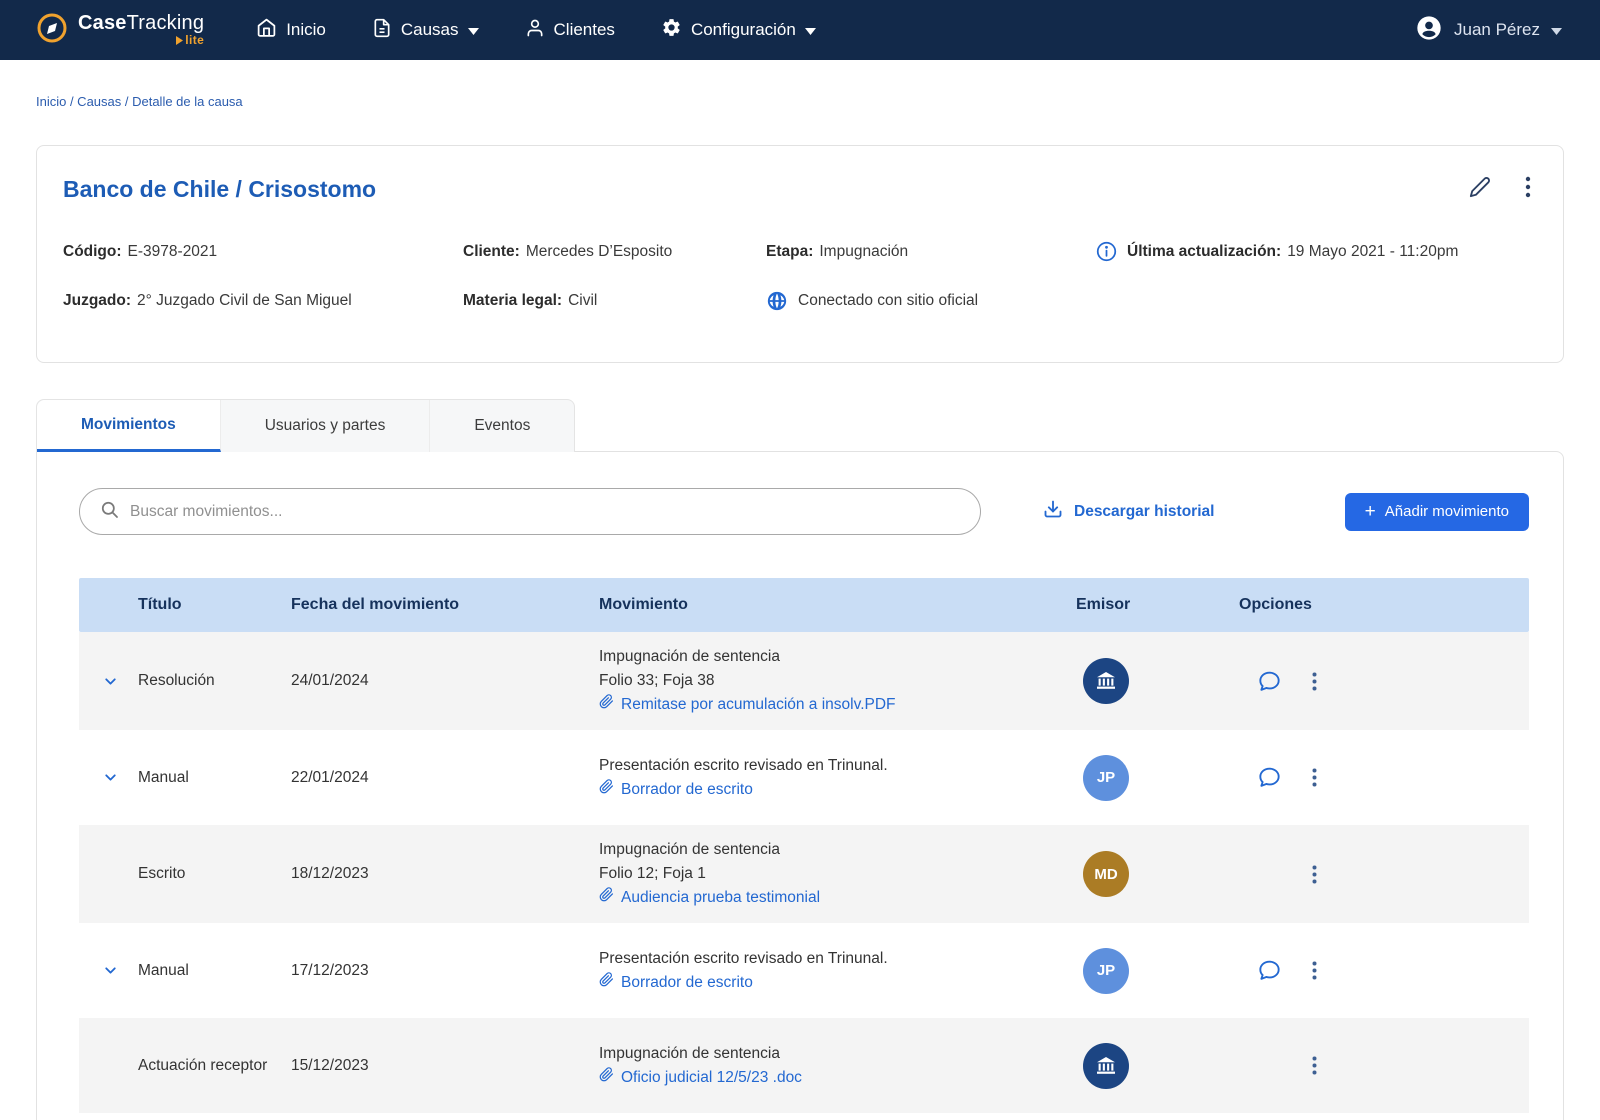 The image size is (1600, 1120). What do you see at coordinates (1429, 30) in the screenshot?
I see `avatar-icon` at bounding box center [1429, 30].